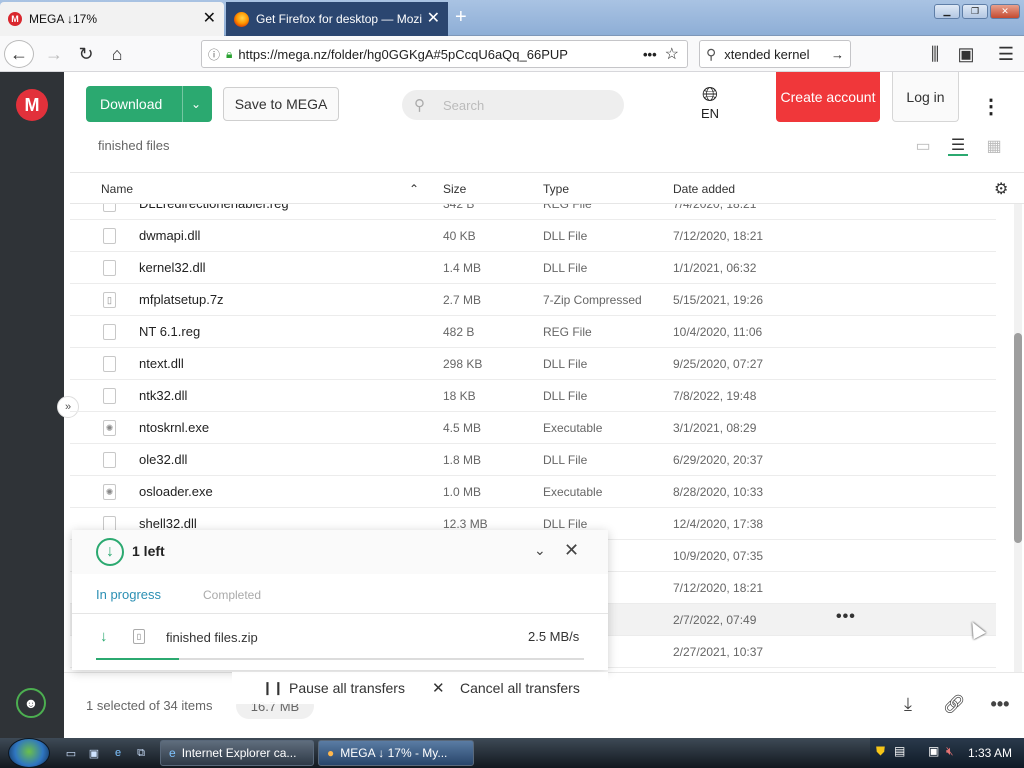  Describe the element at coordinates (958, 146) in the screenshot. I see `list-view-icon: ☰` at that location.